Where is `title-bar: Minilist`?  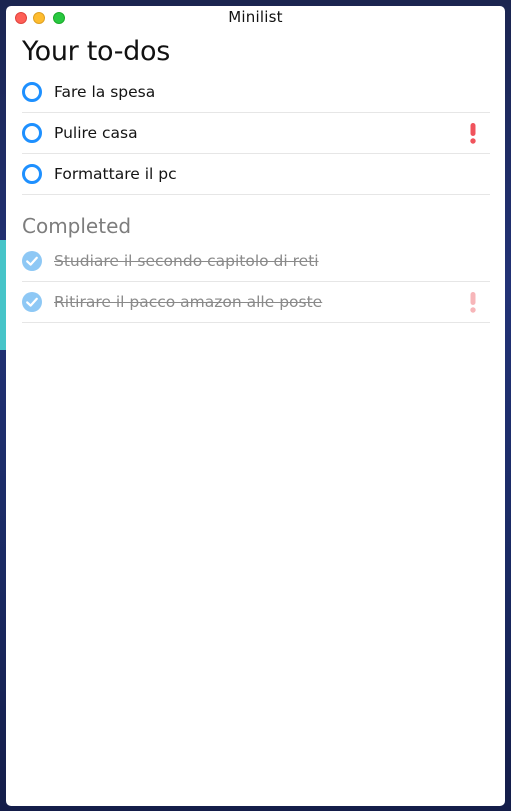
title-bar: Minilist is located at coordinates (255, 18).